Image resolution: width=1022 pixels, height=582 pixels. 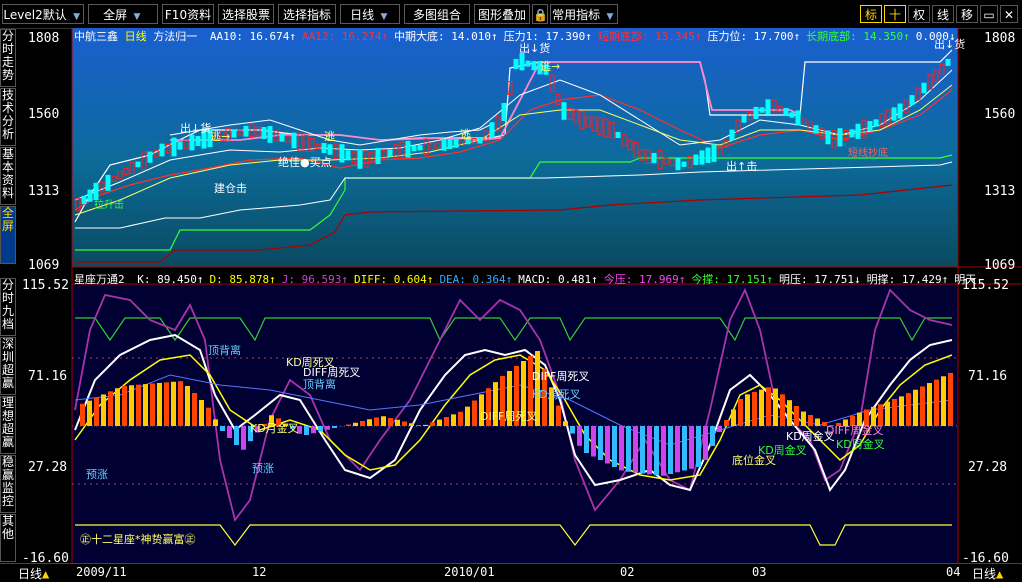 I want to click on signal-label: KD周金叉, so click(x=860, y=444).